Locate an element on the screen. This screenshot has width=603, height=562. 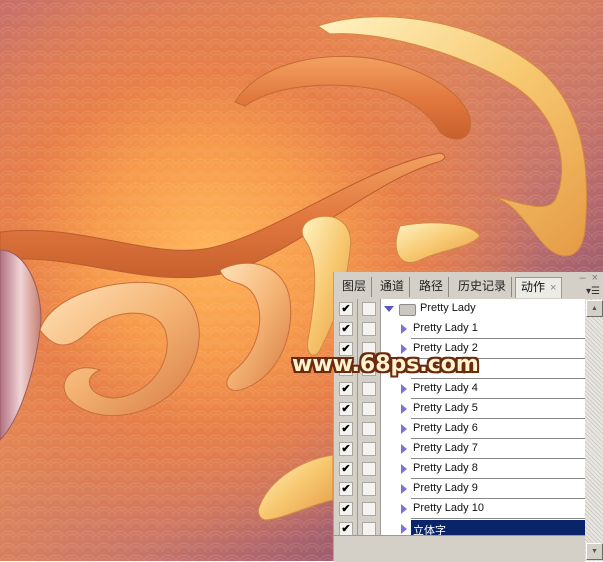
minimize-icon: – is located at coordinates (582, 278).